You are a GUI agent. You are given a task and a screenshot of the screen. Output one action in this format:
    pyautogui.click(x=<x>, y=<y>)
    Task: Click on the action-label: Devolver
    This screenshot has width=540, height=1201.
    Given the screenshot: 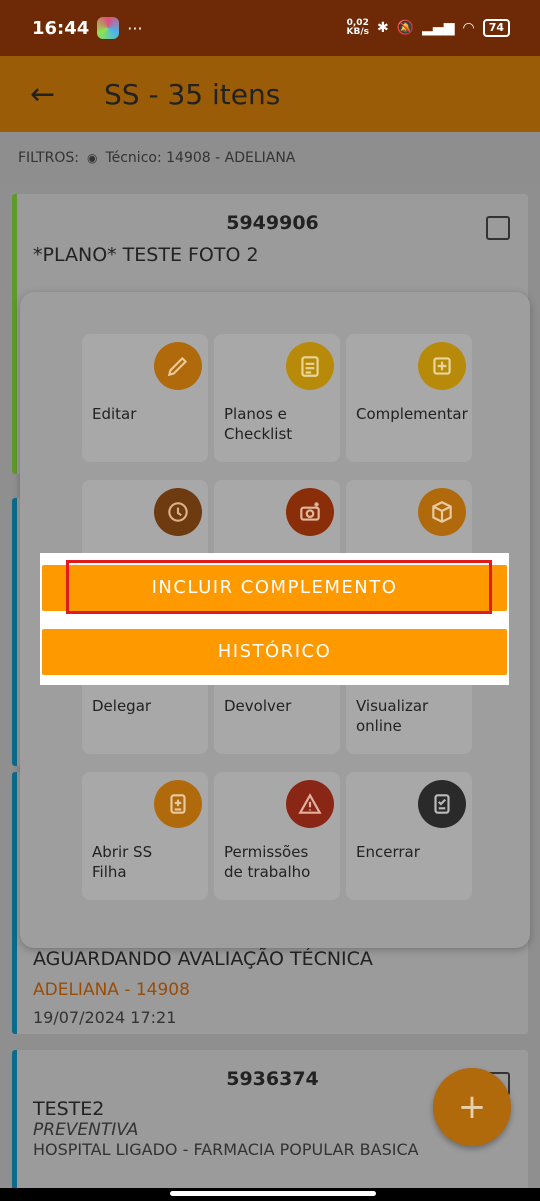 What is the action you would take?
    pyautogui.click(x=258, y=706)
    